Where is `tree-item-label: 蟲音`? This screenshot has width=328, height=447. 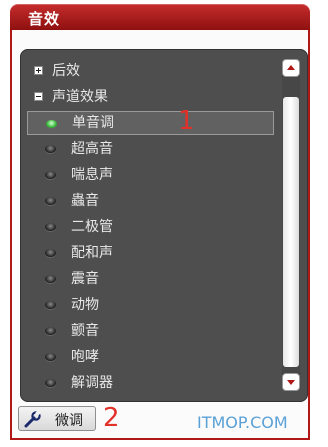
tree-item-label: 蟲音 is located at coordinates (85, 201).